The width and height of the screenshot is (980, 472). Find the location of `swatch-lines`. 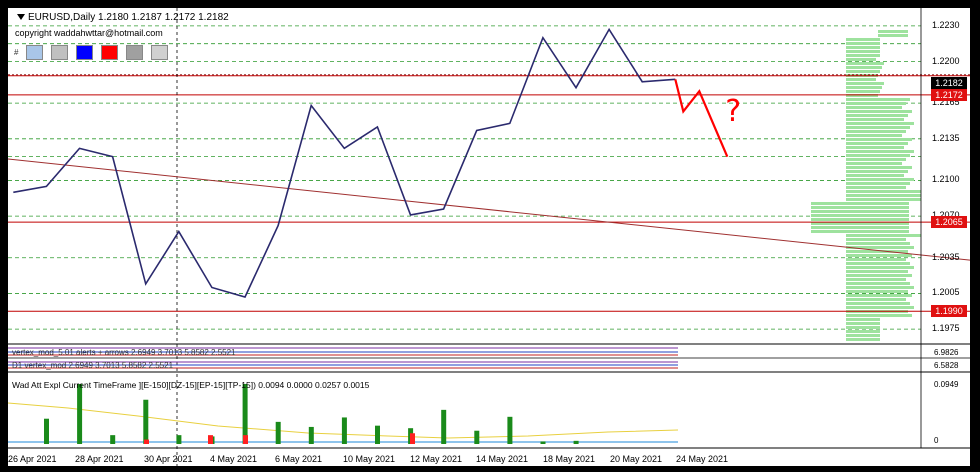

swatch-lines is located at coordinates (159, 52).